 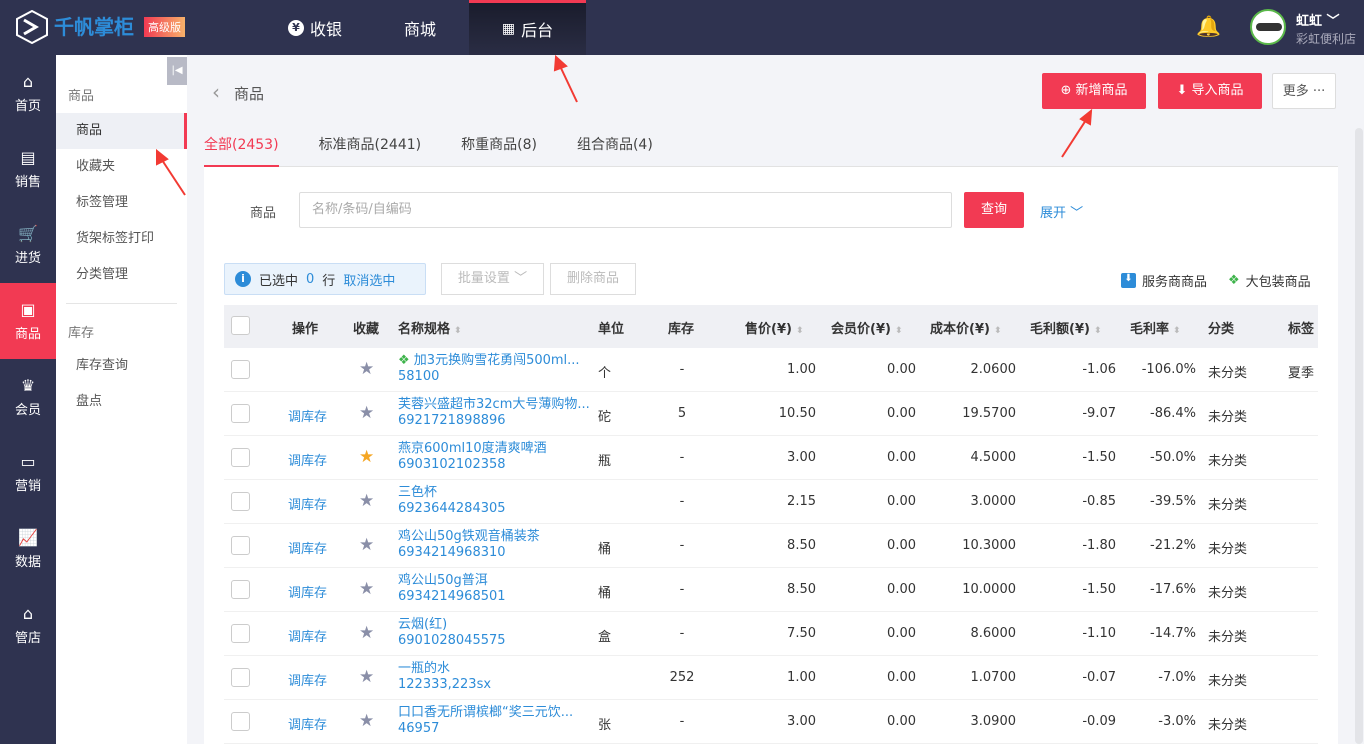 What do you see at coordinates (1061, 211) in the screenshot?
I see `expand-link: 展开 ﹀` at bounding box center [1061, 211].